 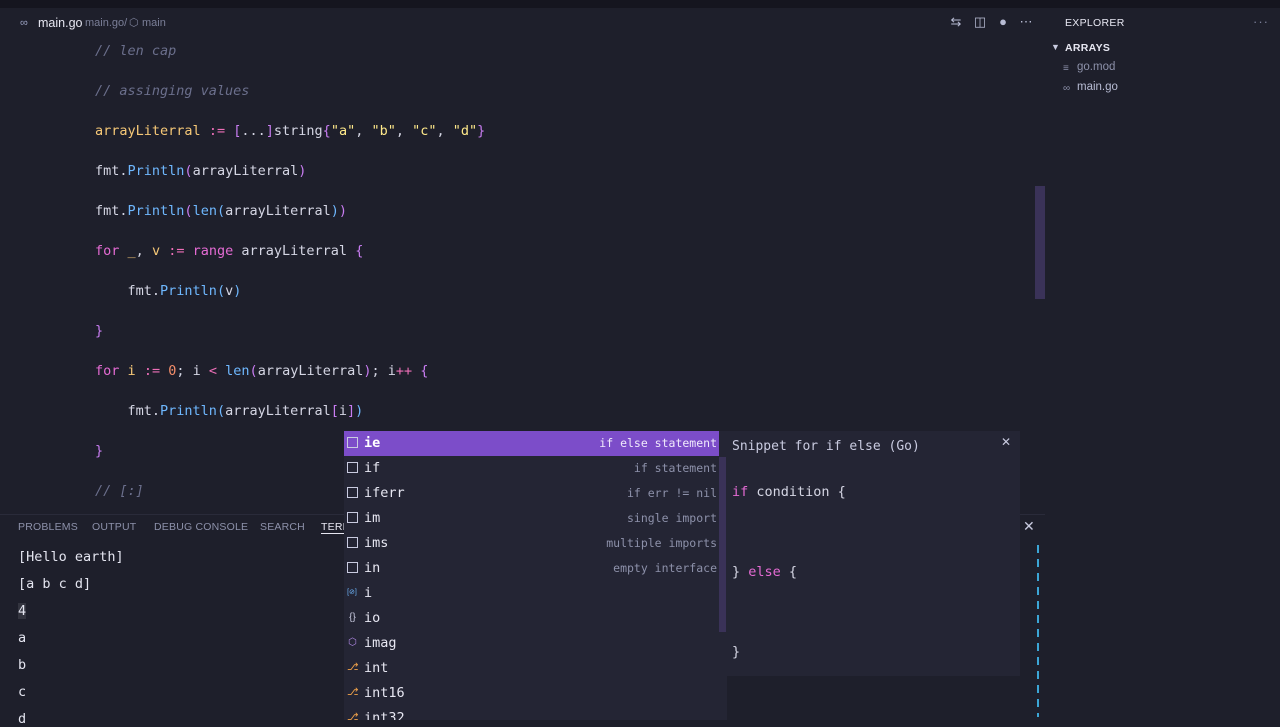 I want to click on code-token: else, so click(x=764, y=572).